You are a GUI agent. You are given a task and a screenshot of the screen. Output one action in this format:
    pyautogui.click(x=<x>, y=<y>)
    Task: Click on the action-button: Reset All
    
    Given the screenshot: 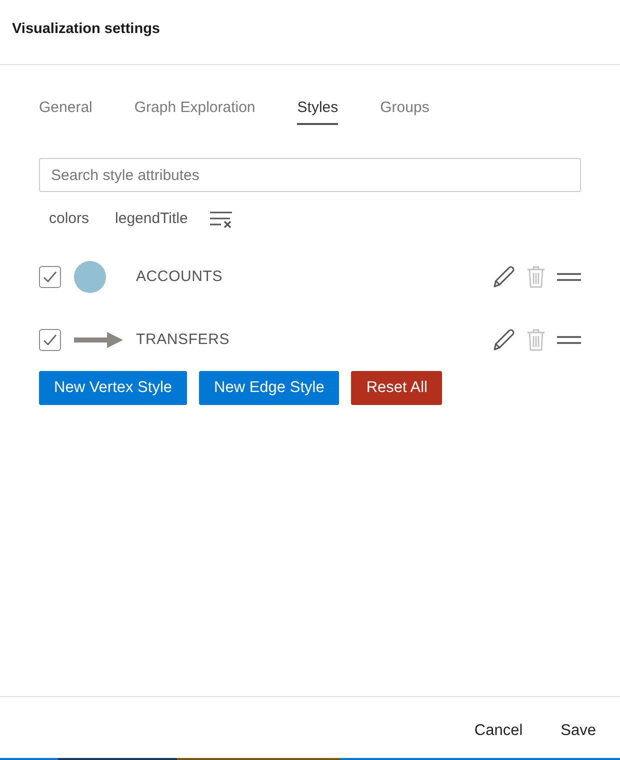 What is the action you would take?
    pyautogui.click(x=396, y=388)
    